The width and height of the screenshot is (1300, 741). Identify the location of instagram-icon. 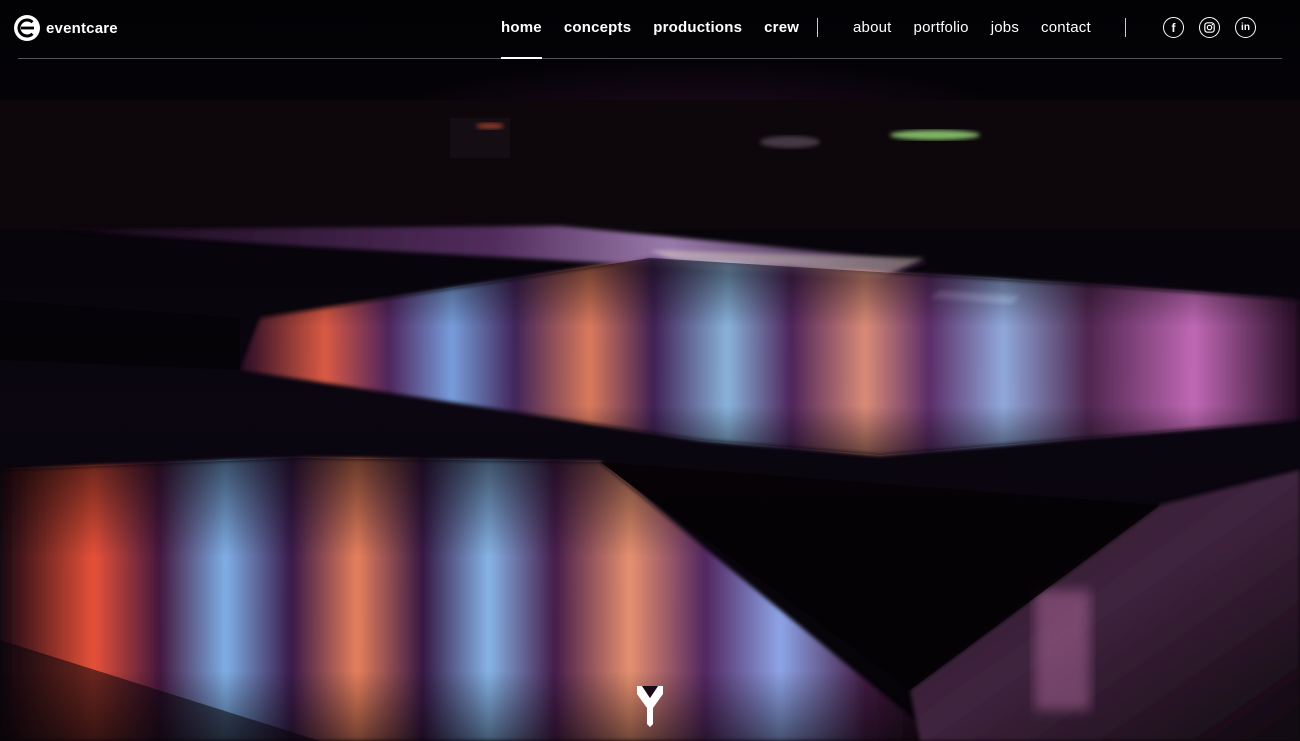
(1209, 27).